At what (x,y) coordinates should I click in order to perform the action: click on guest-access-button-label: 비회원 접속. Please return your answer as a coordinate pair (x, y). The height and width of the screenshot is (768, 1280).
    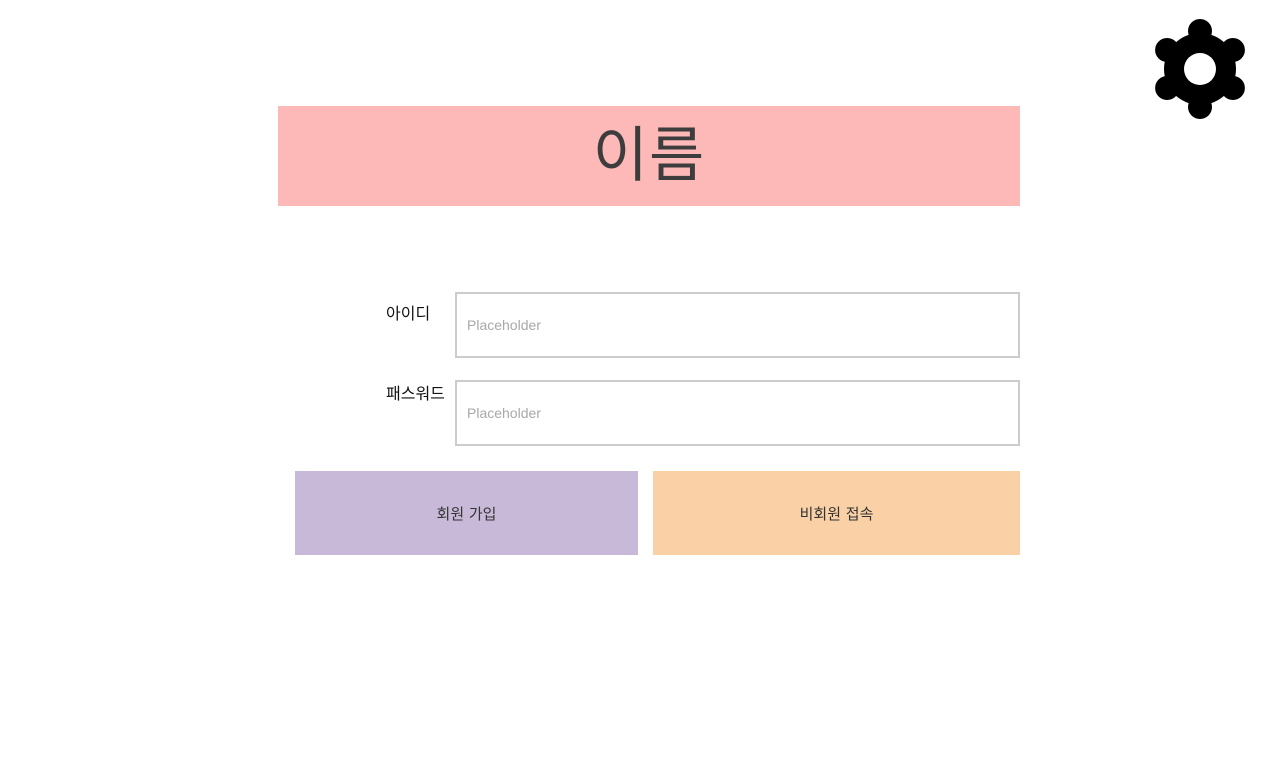
    Looking at the image, I should click on (836, 513).